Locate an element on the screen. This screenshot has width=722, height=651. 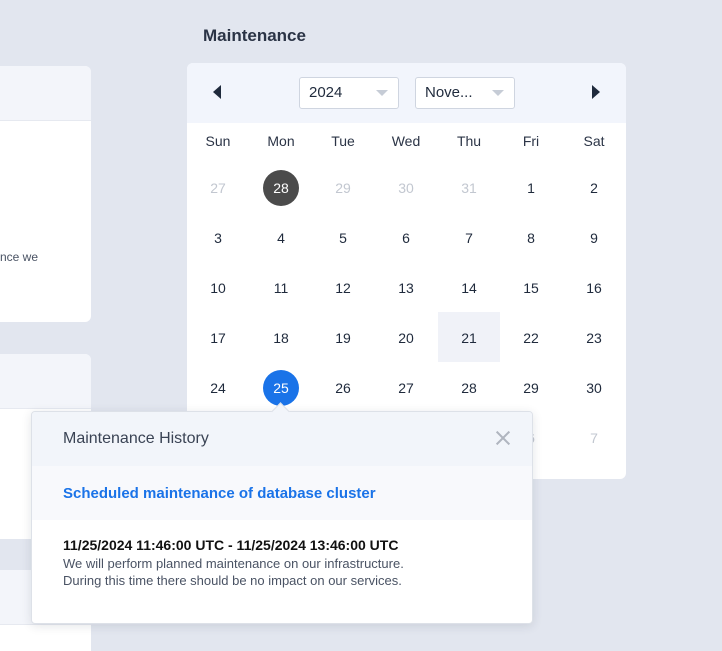
calendar-day: 23 is located at coordinates (594, 337).